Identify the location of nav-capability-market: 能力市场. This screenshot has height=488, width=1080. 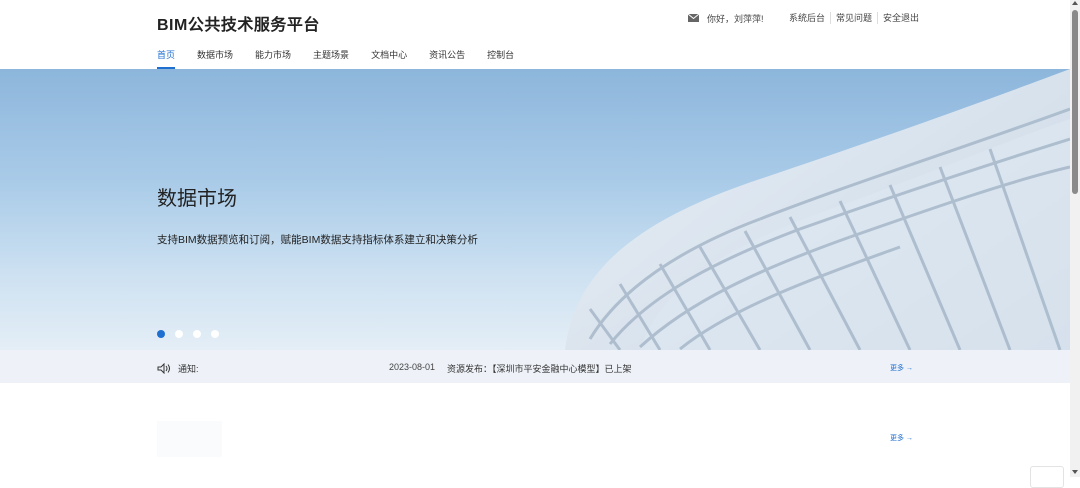
(273, 58).